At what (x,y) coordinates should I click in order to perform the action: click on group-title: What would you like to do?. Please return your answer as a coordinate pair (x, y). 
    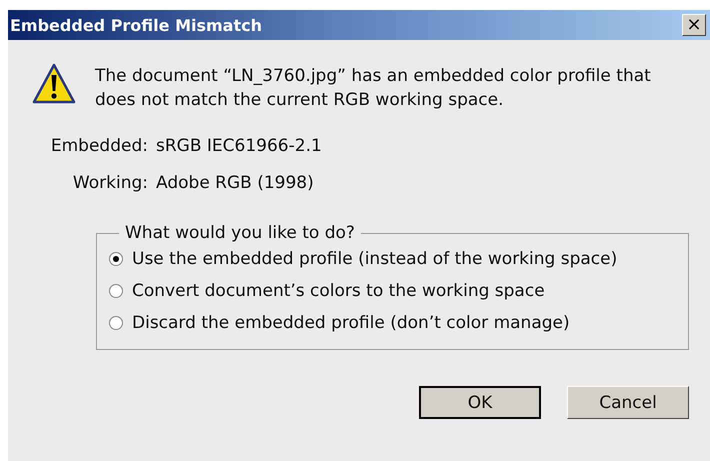
    Looking at the image, I should click on (240, 233).